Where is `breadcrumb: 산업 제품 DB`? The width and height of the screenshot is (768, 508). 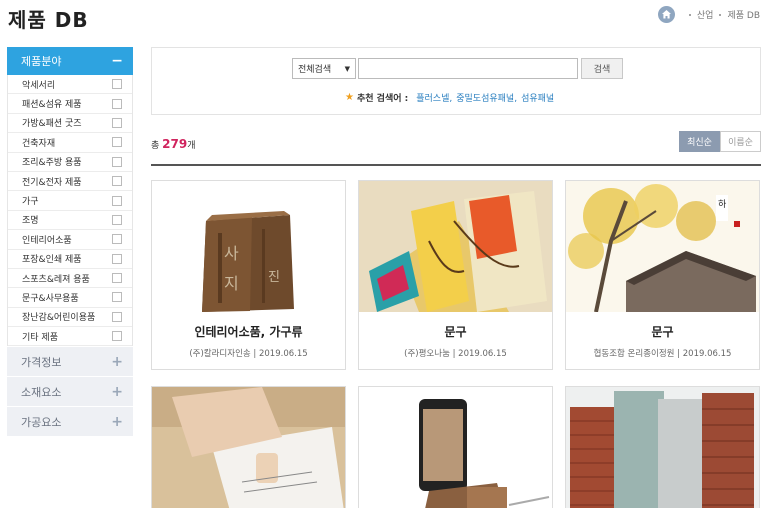
breadcrumb: 산업 제품 DB is located at coordinates (708, 14).